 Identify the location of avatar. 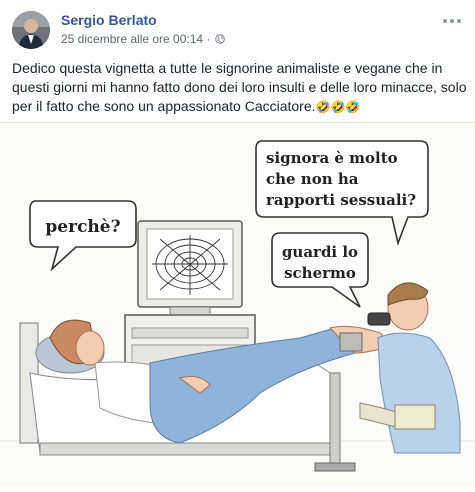
(31, 30).